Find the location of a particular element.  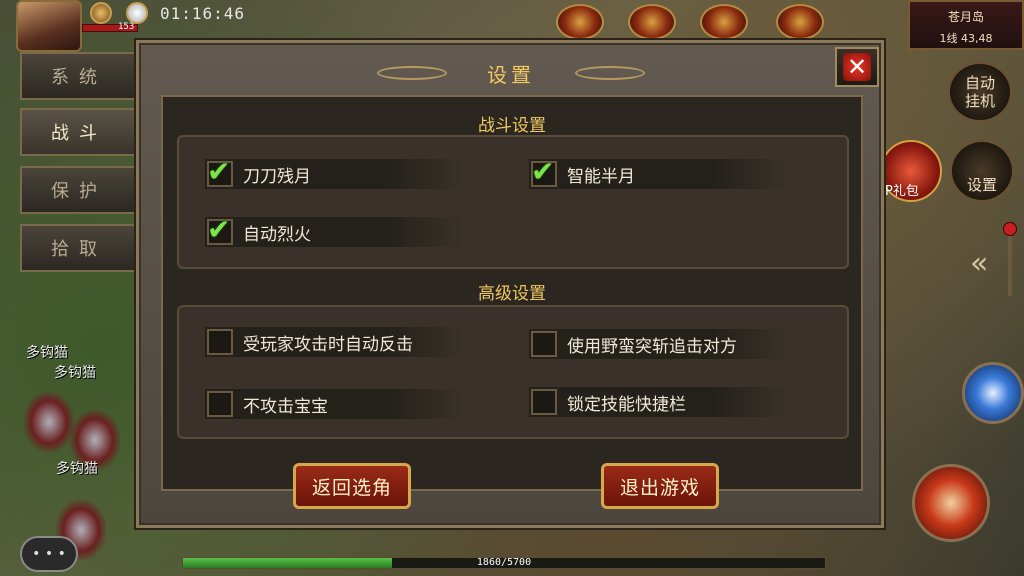

player-portrait is located at coordinates (49, 26).